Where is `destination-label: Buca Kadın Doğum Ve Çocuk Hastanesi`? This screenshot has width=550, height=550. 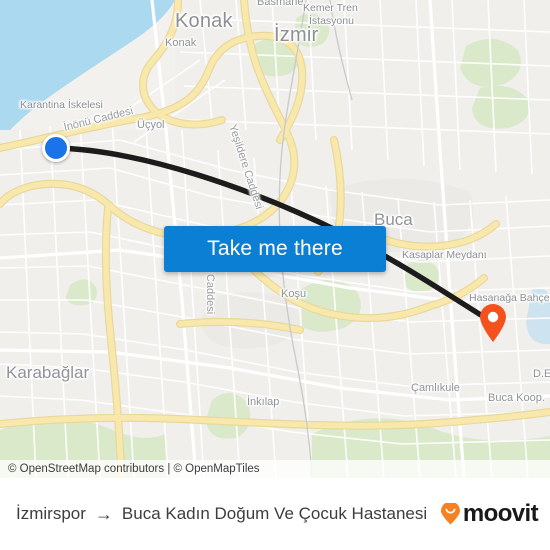
destination-label: Buca Kadın Doğum Ve Çocuk Hastanesi is located at coordinates (274, 513).